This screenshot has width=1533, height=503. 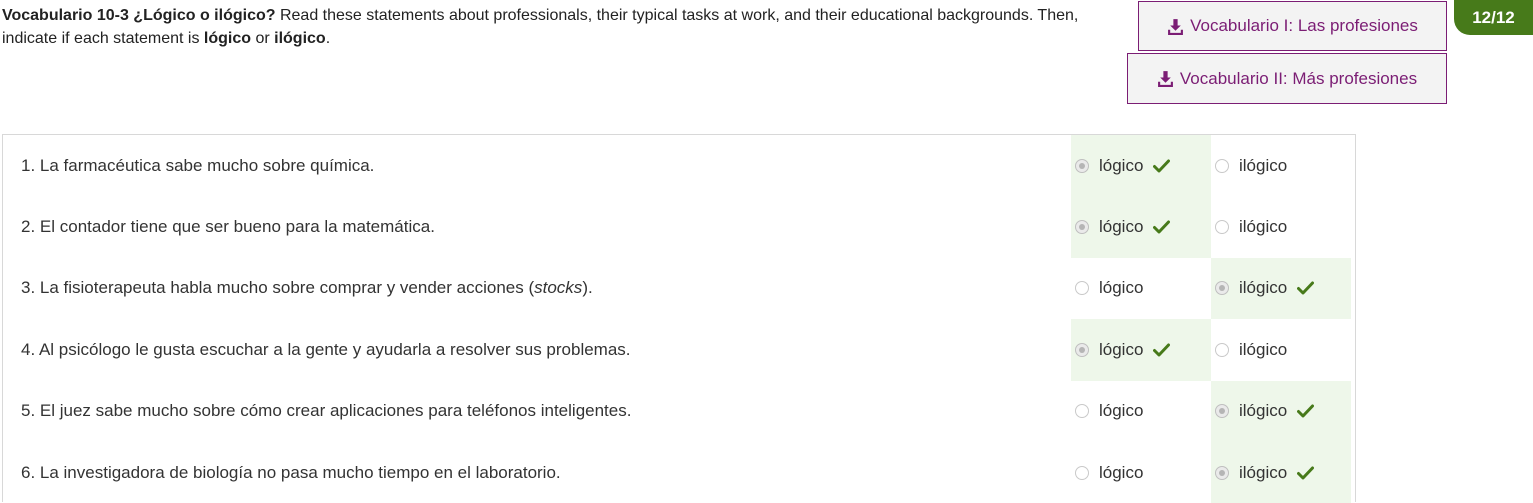 What do you see at coordinates (558, 288) in the screenshot?
I see `question-text-emphasis: stocks` at bounding box center [558, 288].